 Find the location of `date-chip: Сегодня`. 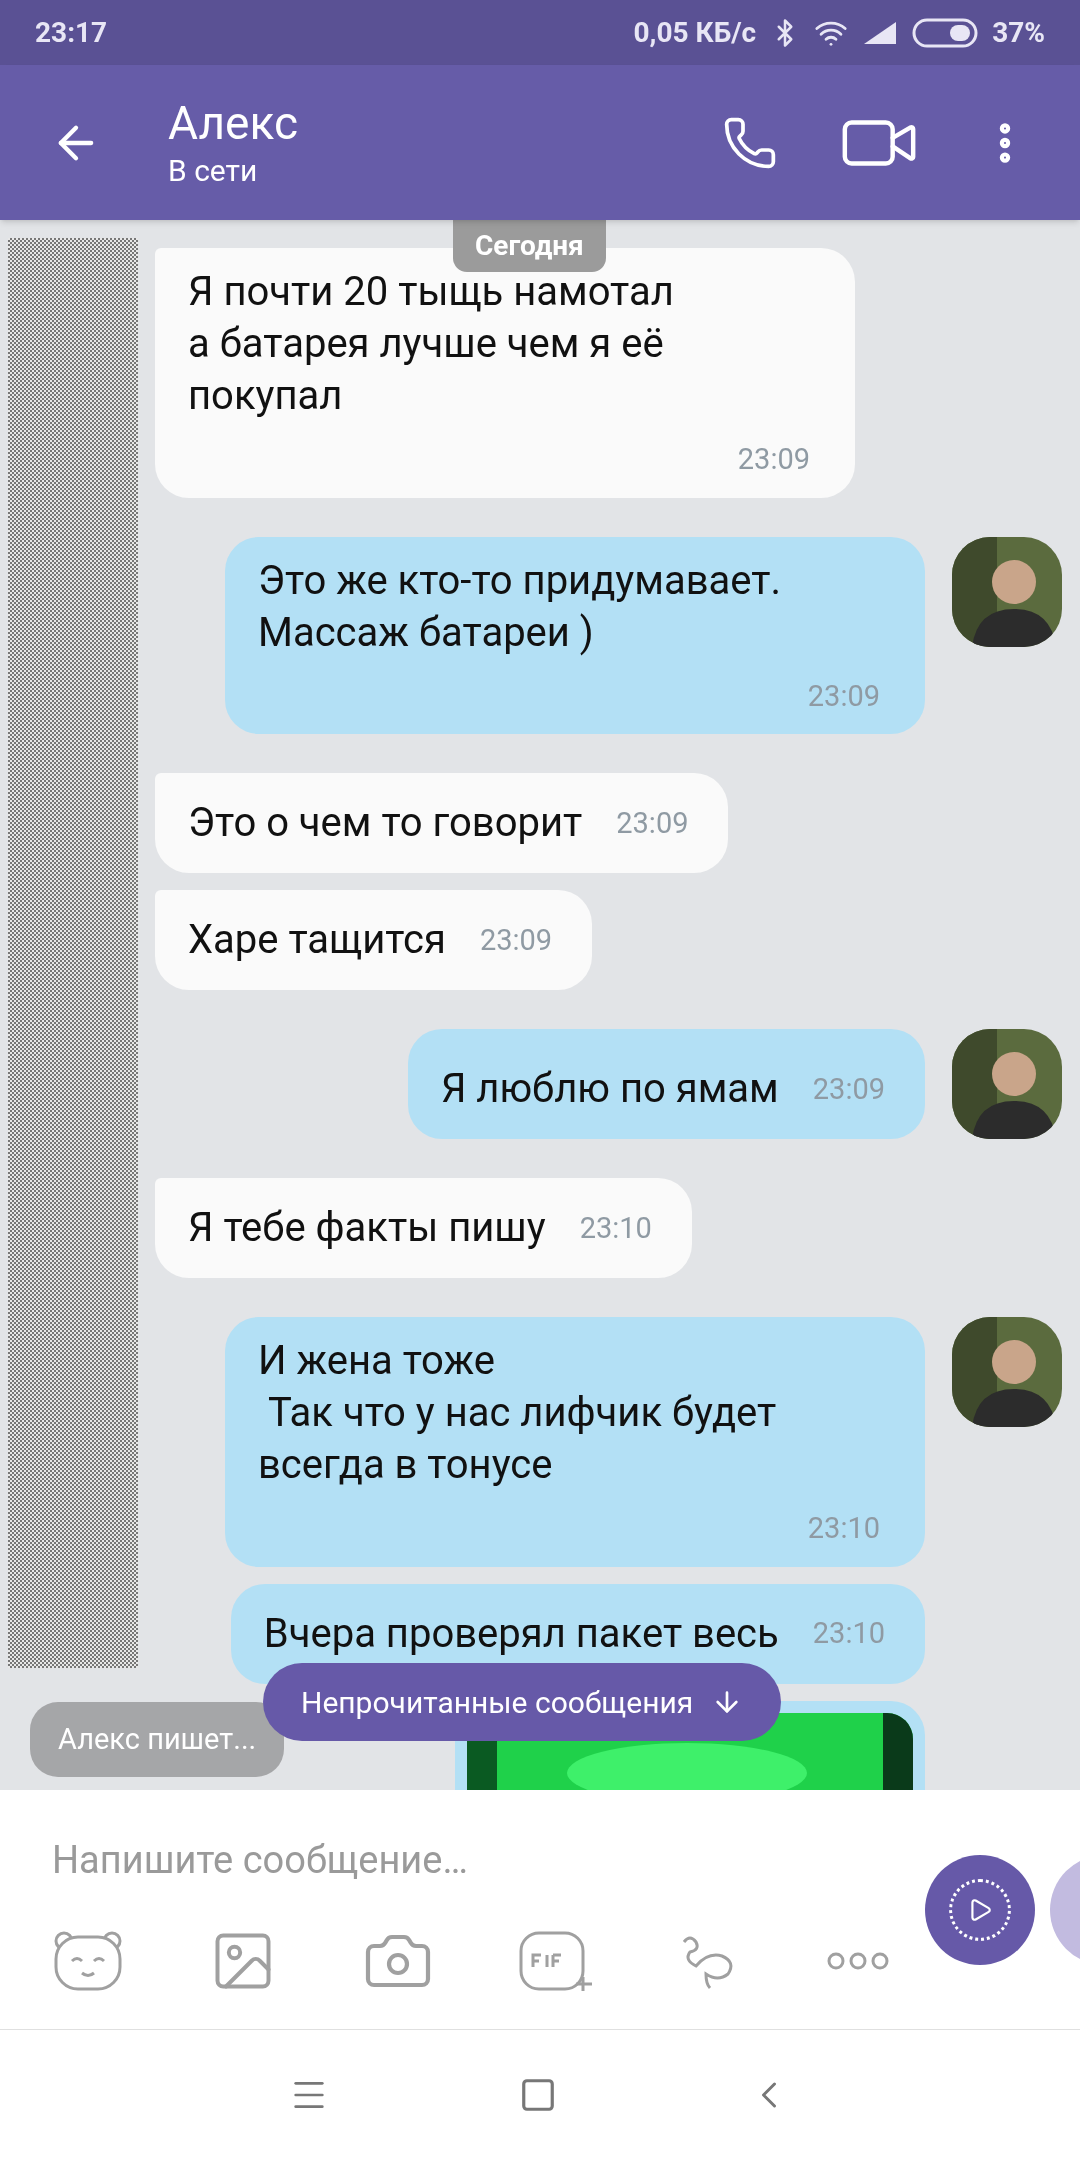

date-chip: Сегодня is located at coordinates (529, 246).